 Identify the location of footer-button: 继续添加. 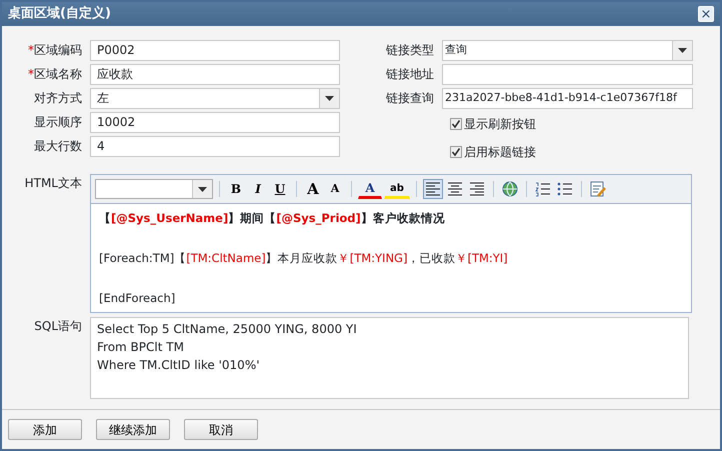
(133, 429).